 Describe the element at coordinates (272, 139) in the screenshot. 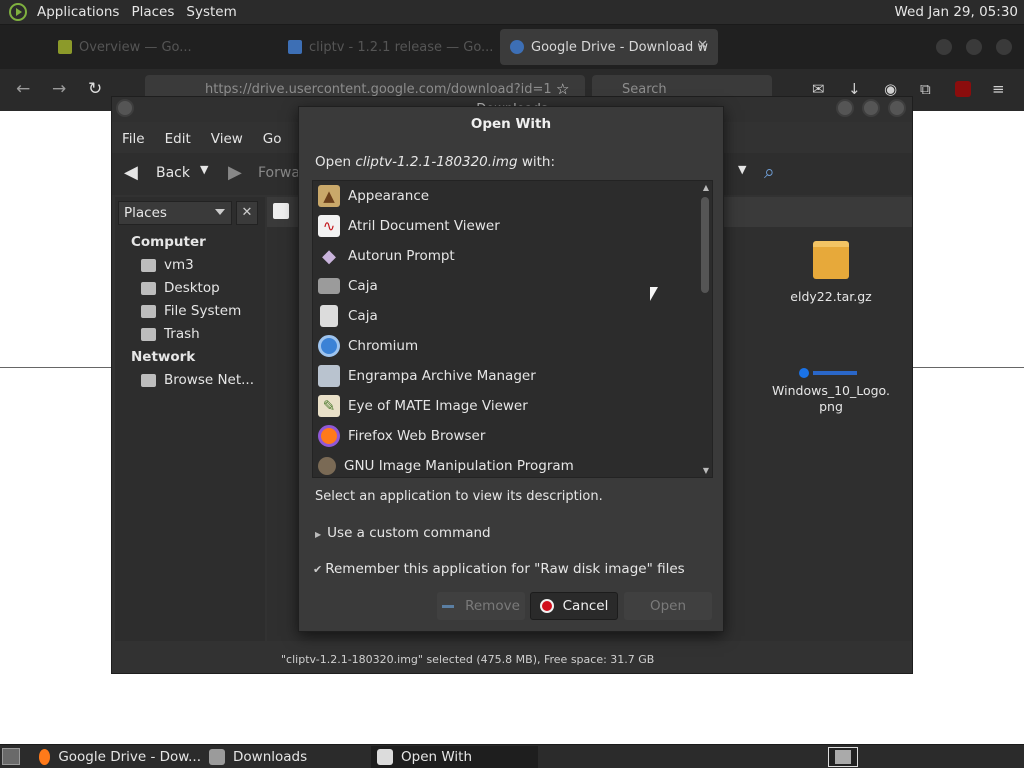

I see `menu-go: Go` at that location.